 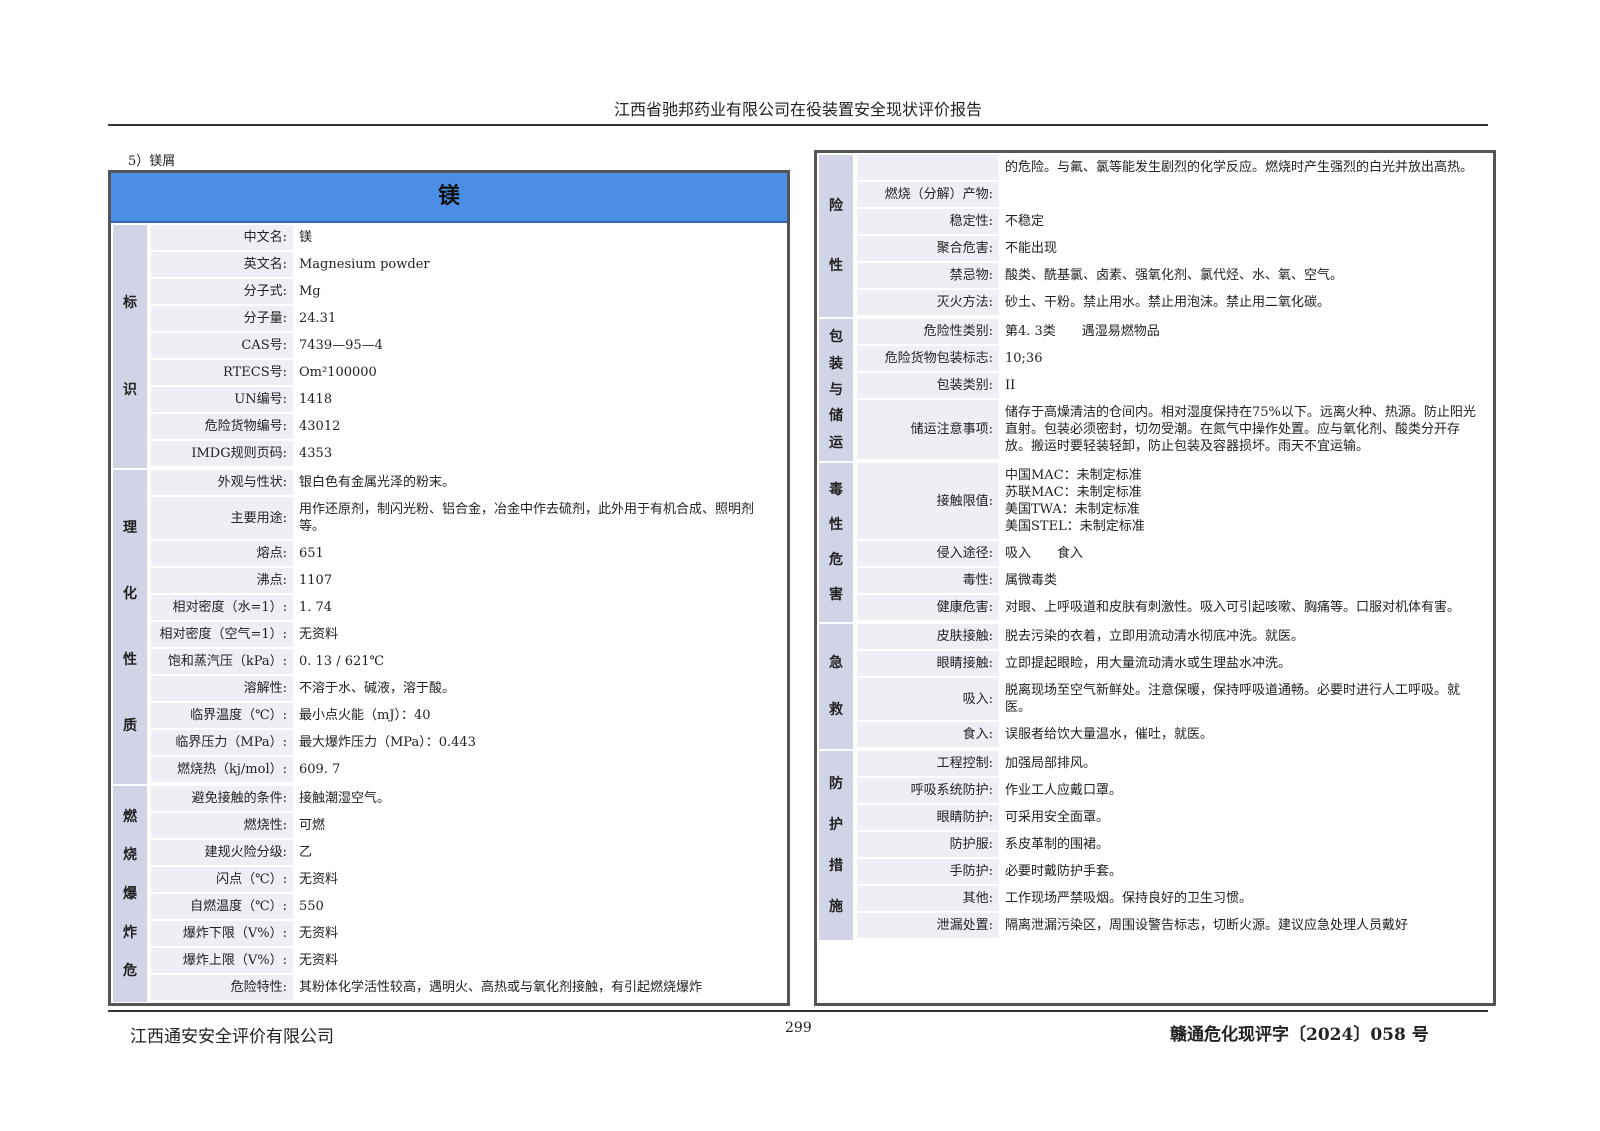 What do you see at coordinates (1109, 734) in the screenshot?
I see `field-value: 误服者给饮大量温水，催吐，就医。` at bounding box center [1109, 734].